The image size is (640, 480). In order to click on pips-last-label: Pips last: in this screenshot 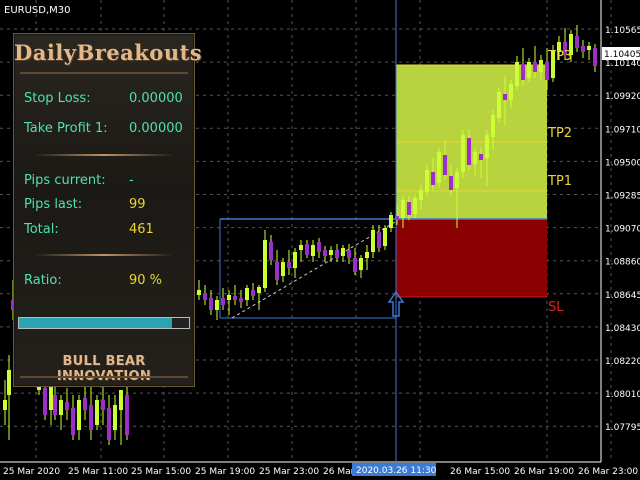, I will do `click(53, 204)`.